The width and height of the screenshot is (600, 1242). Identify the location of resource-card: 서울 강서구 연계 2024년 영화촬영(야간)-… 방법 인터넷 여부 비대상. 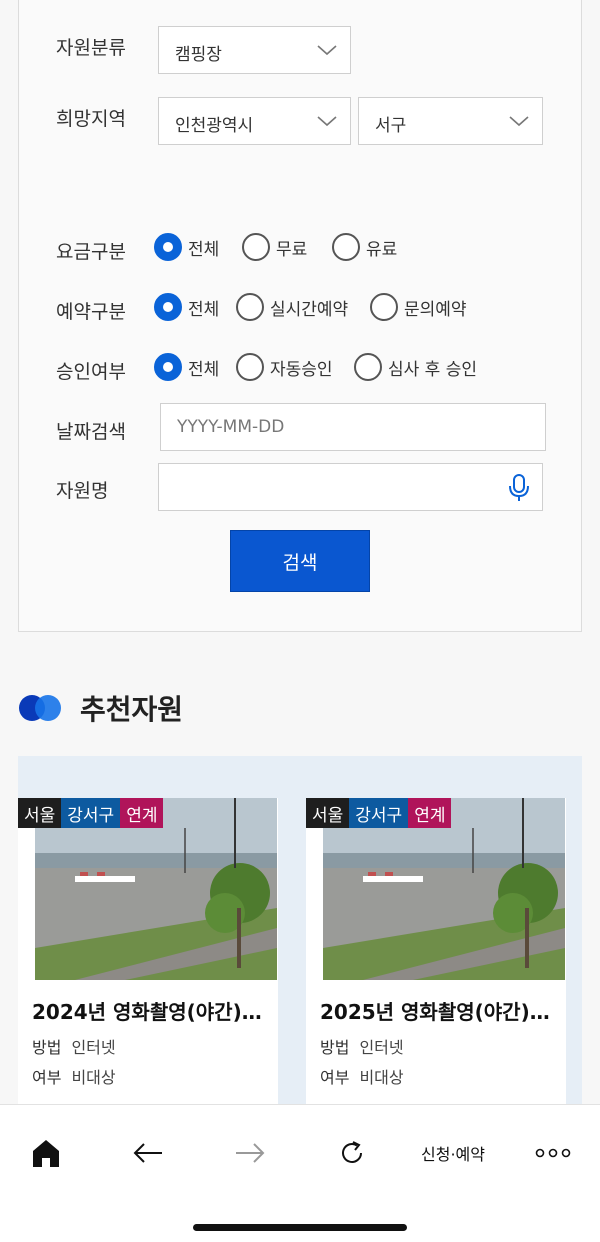
(148, 957).